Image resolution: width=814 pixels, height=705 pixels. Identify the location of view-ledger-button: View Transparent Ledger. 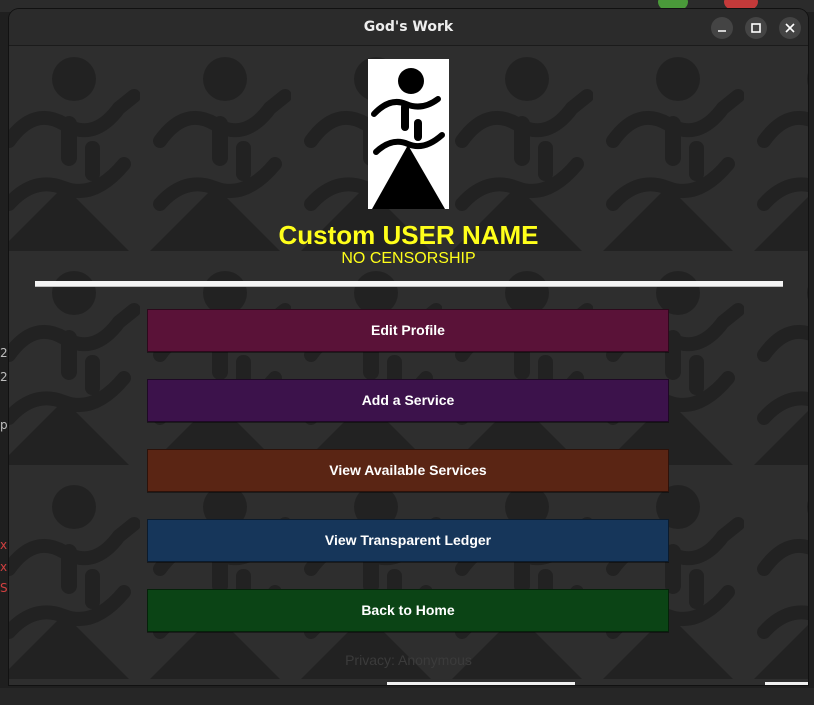
(408, 540).